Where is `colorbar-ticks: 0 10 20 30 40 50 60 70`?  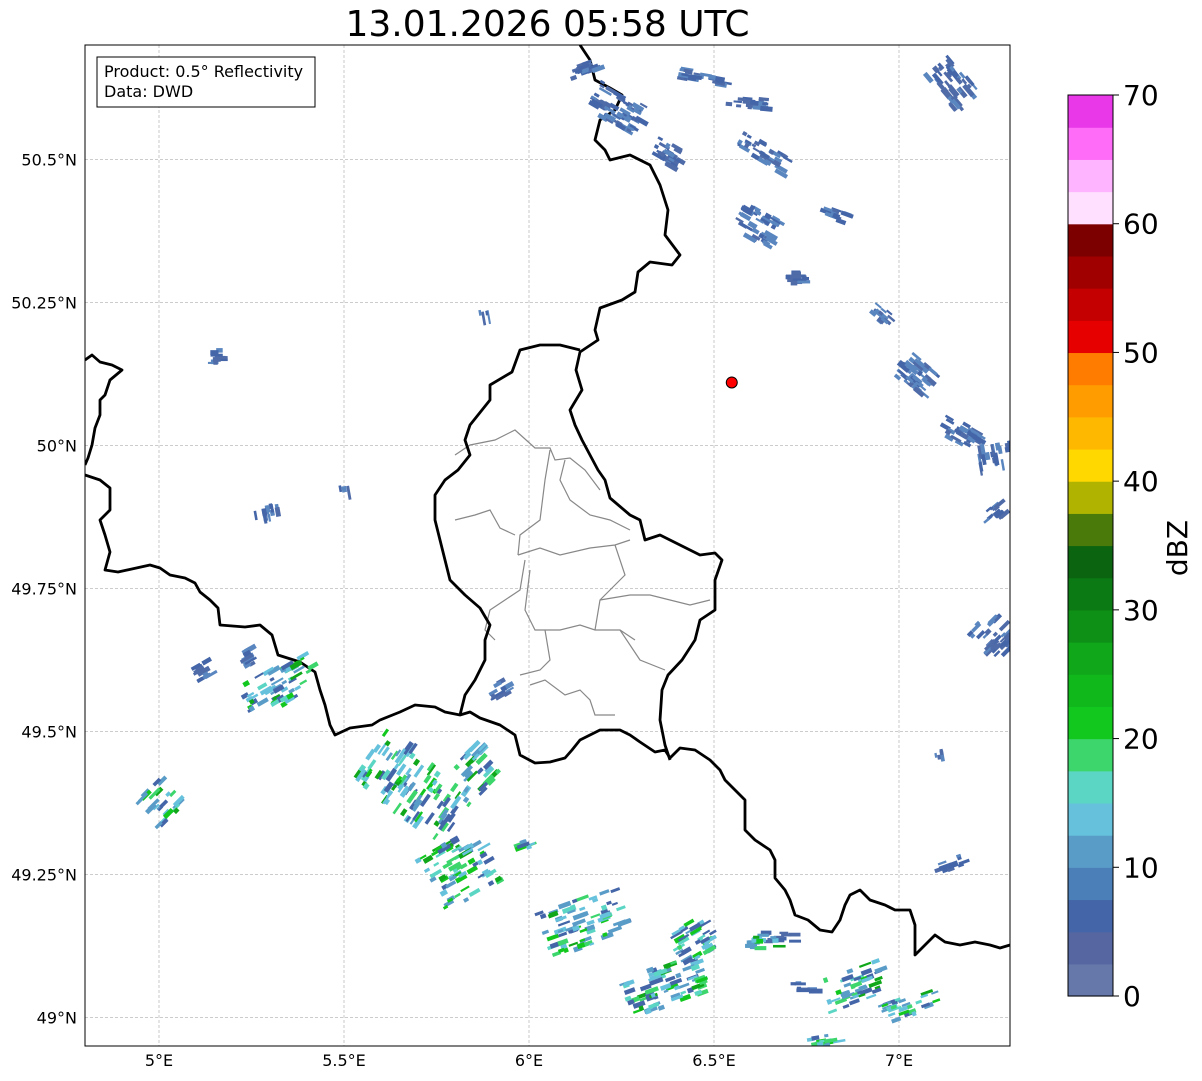
colorbar-ticks: 0 10 20 30 40 50 60 70 is located at coordinates (1136, 546).